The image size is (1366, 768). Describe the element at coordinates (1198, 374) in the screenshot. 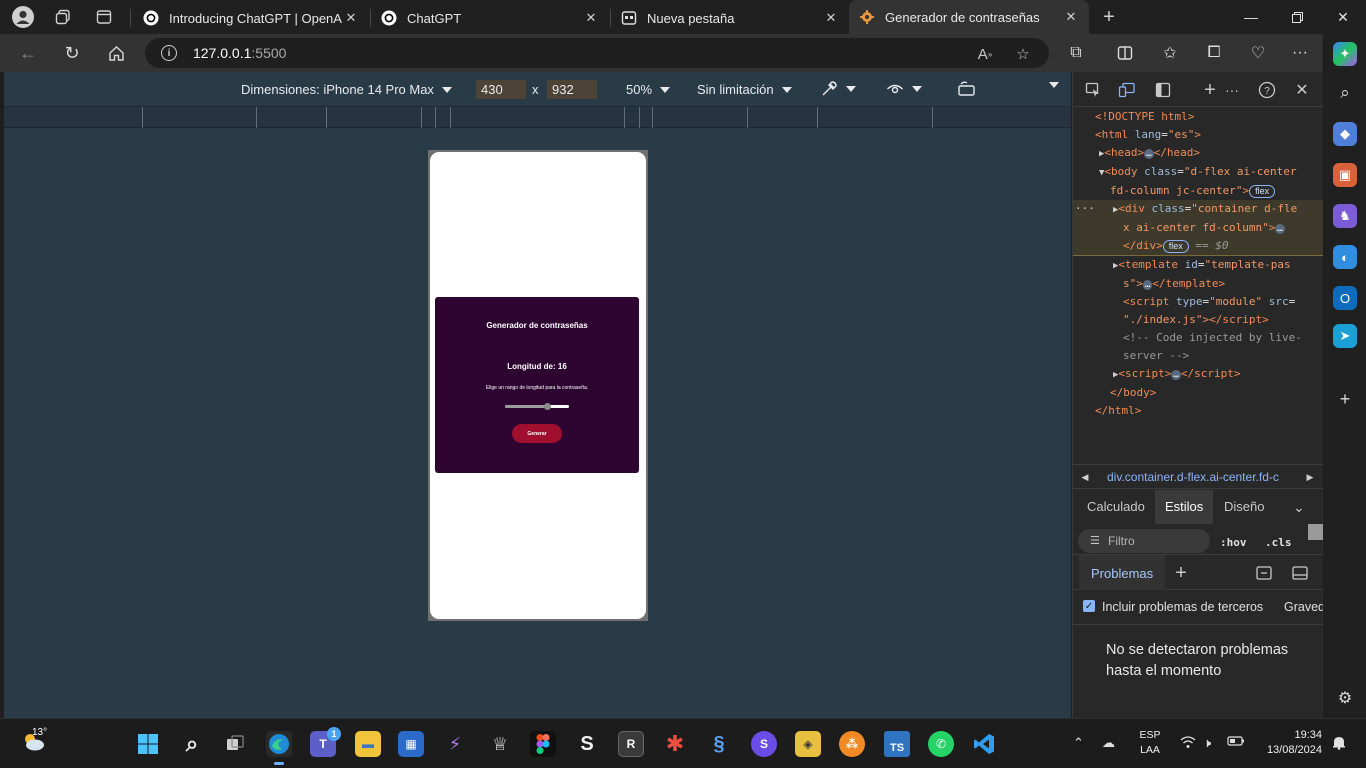

I see `dom-node-script: ▶<script>… </script>` at that location.